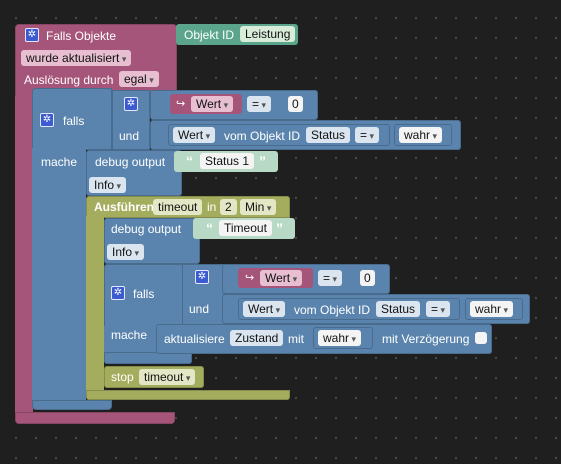 This screenshot has width=561, height=464. Describe the element at coordinates (212, 104) in the screenshot. I see `variable-dropdown-1: Wert` at that location.